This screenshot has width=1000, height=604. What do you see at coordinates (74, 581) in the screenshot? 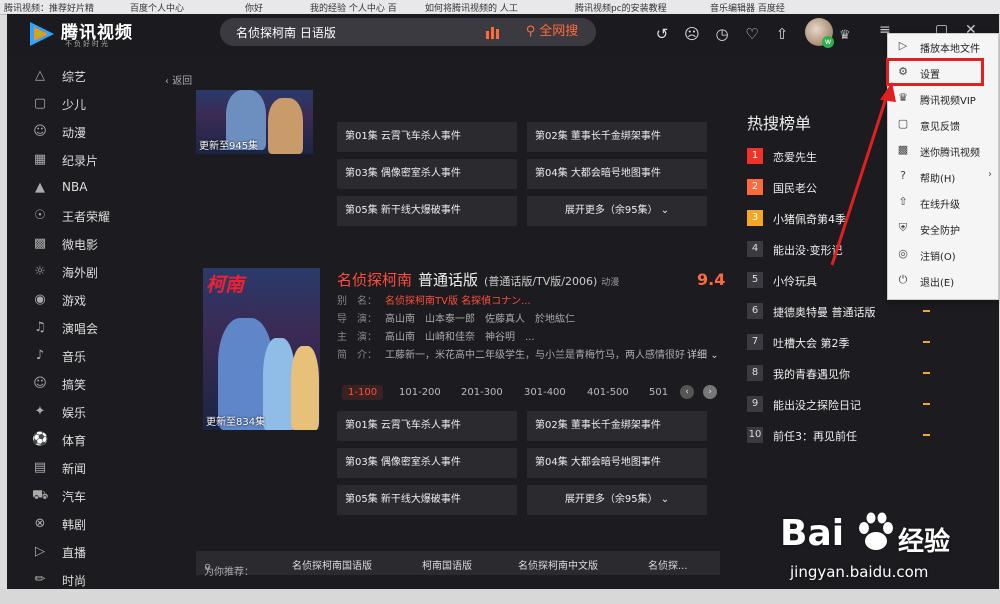
I see `sidebar-item-label: 时尚` at bounding box center [74, 581].